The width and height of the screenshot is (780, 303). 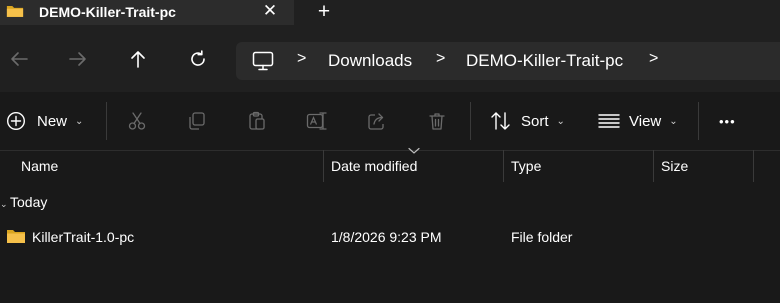 I want to click on view-button: View ⌄, so click(x=638, y=121).